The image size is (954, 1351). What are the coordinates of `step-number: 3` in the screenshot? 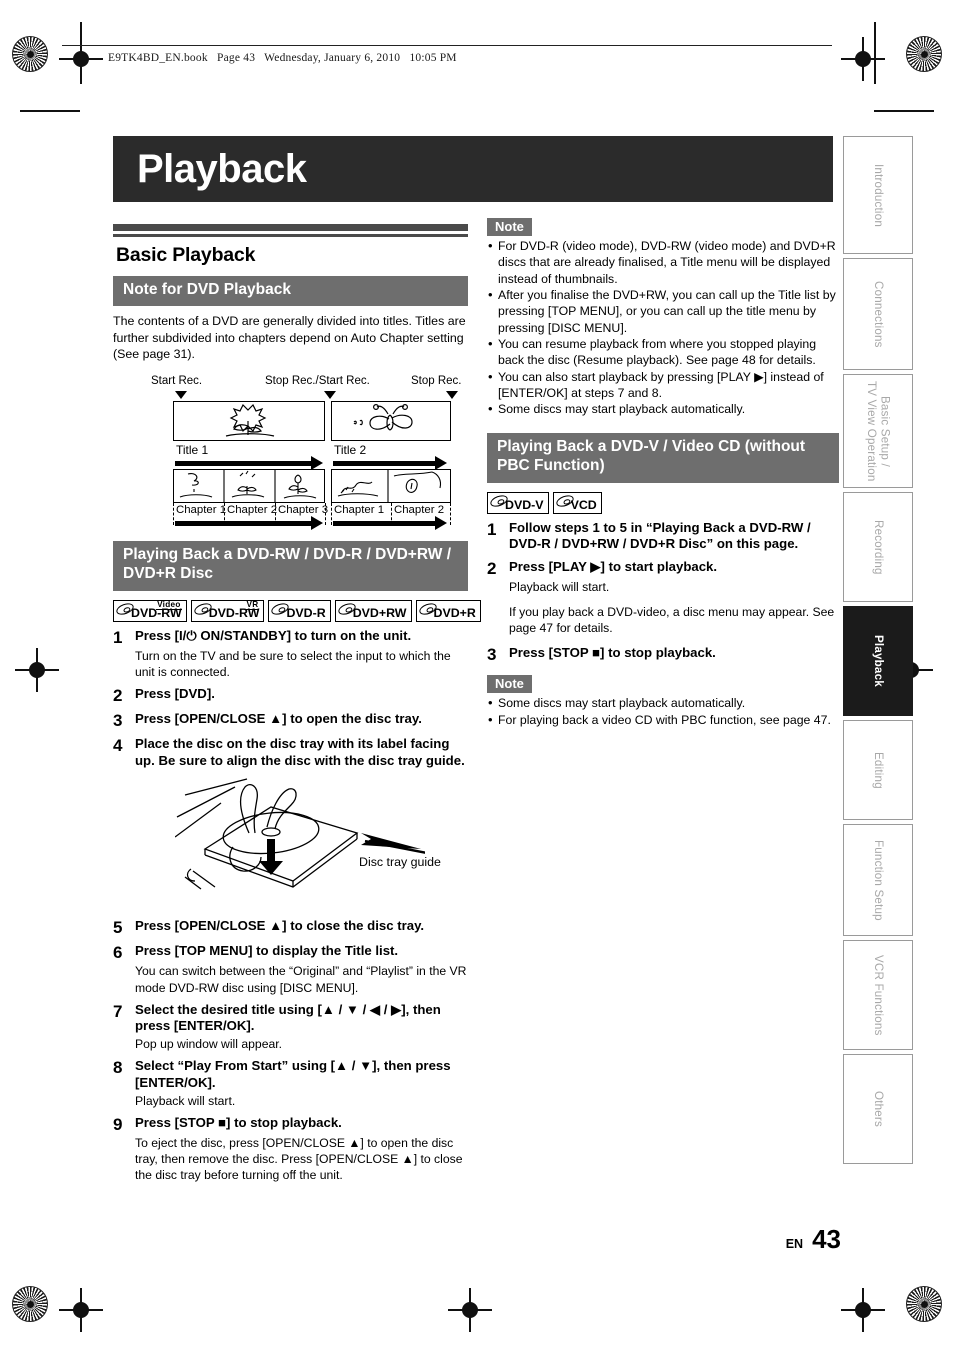 It's located at (118, 720).